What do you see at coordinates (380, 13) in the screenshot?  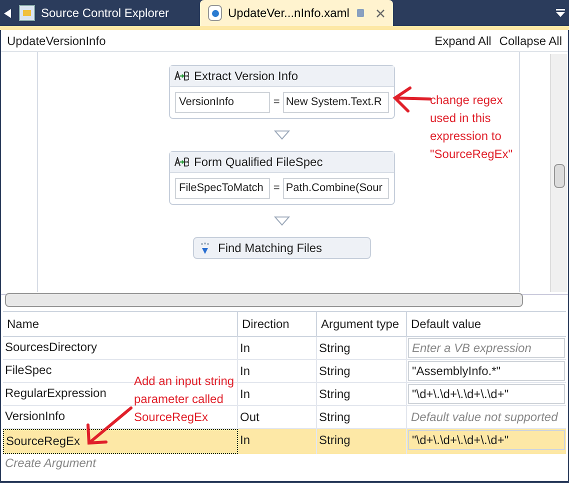 I see `close-icon` at bounding box center [380, 13].